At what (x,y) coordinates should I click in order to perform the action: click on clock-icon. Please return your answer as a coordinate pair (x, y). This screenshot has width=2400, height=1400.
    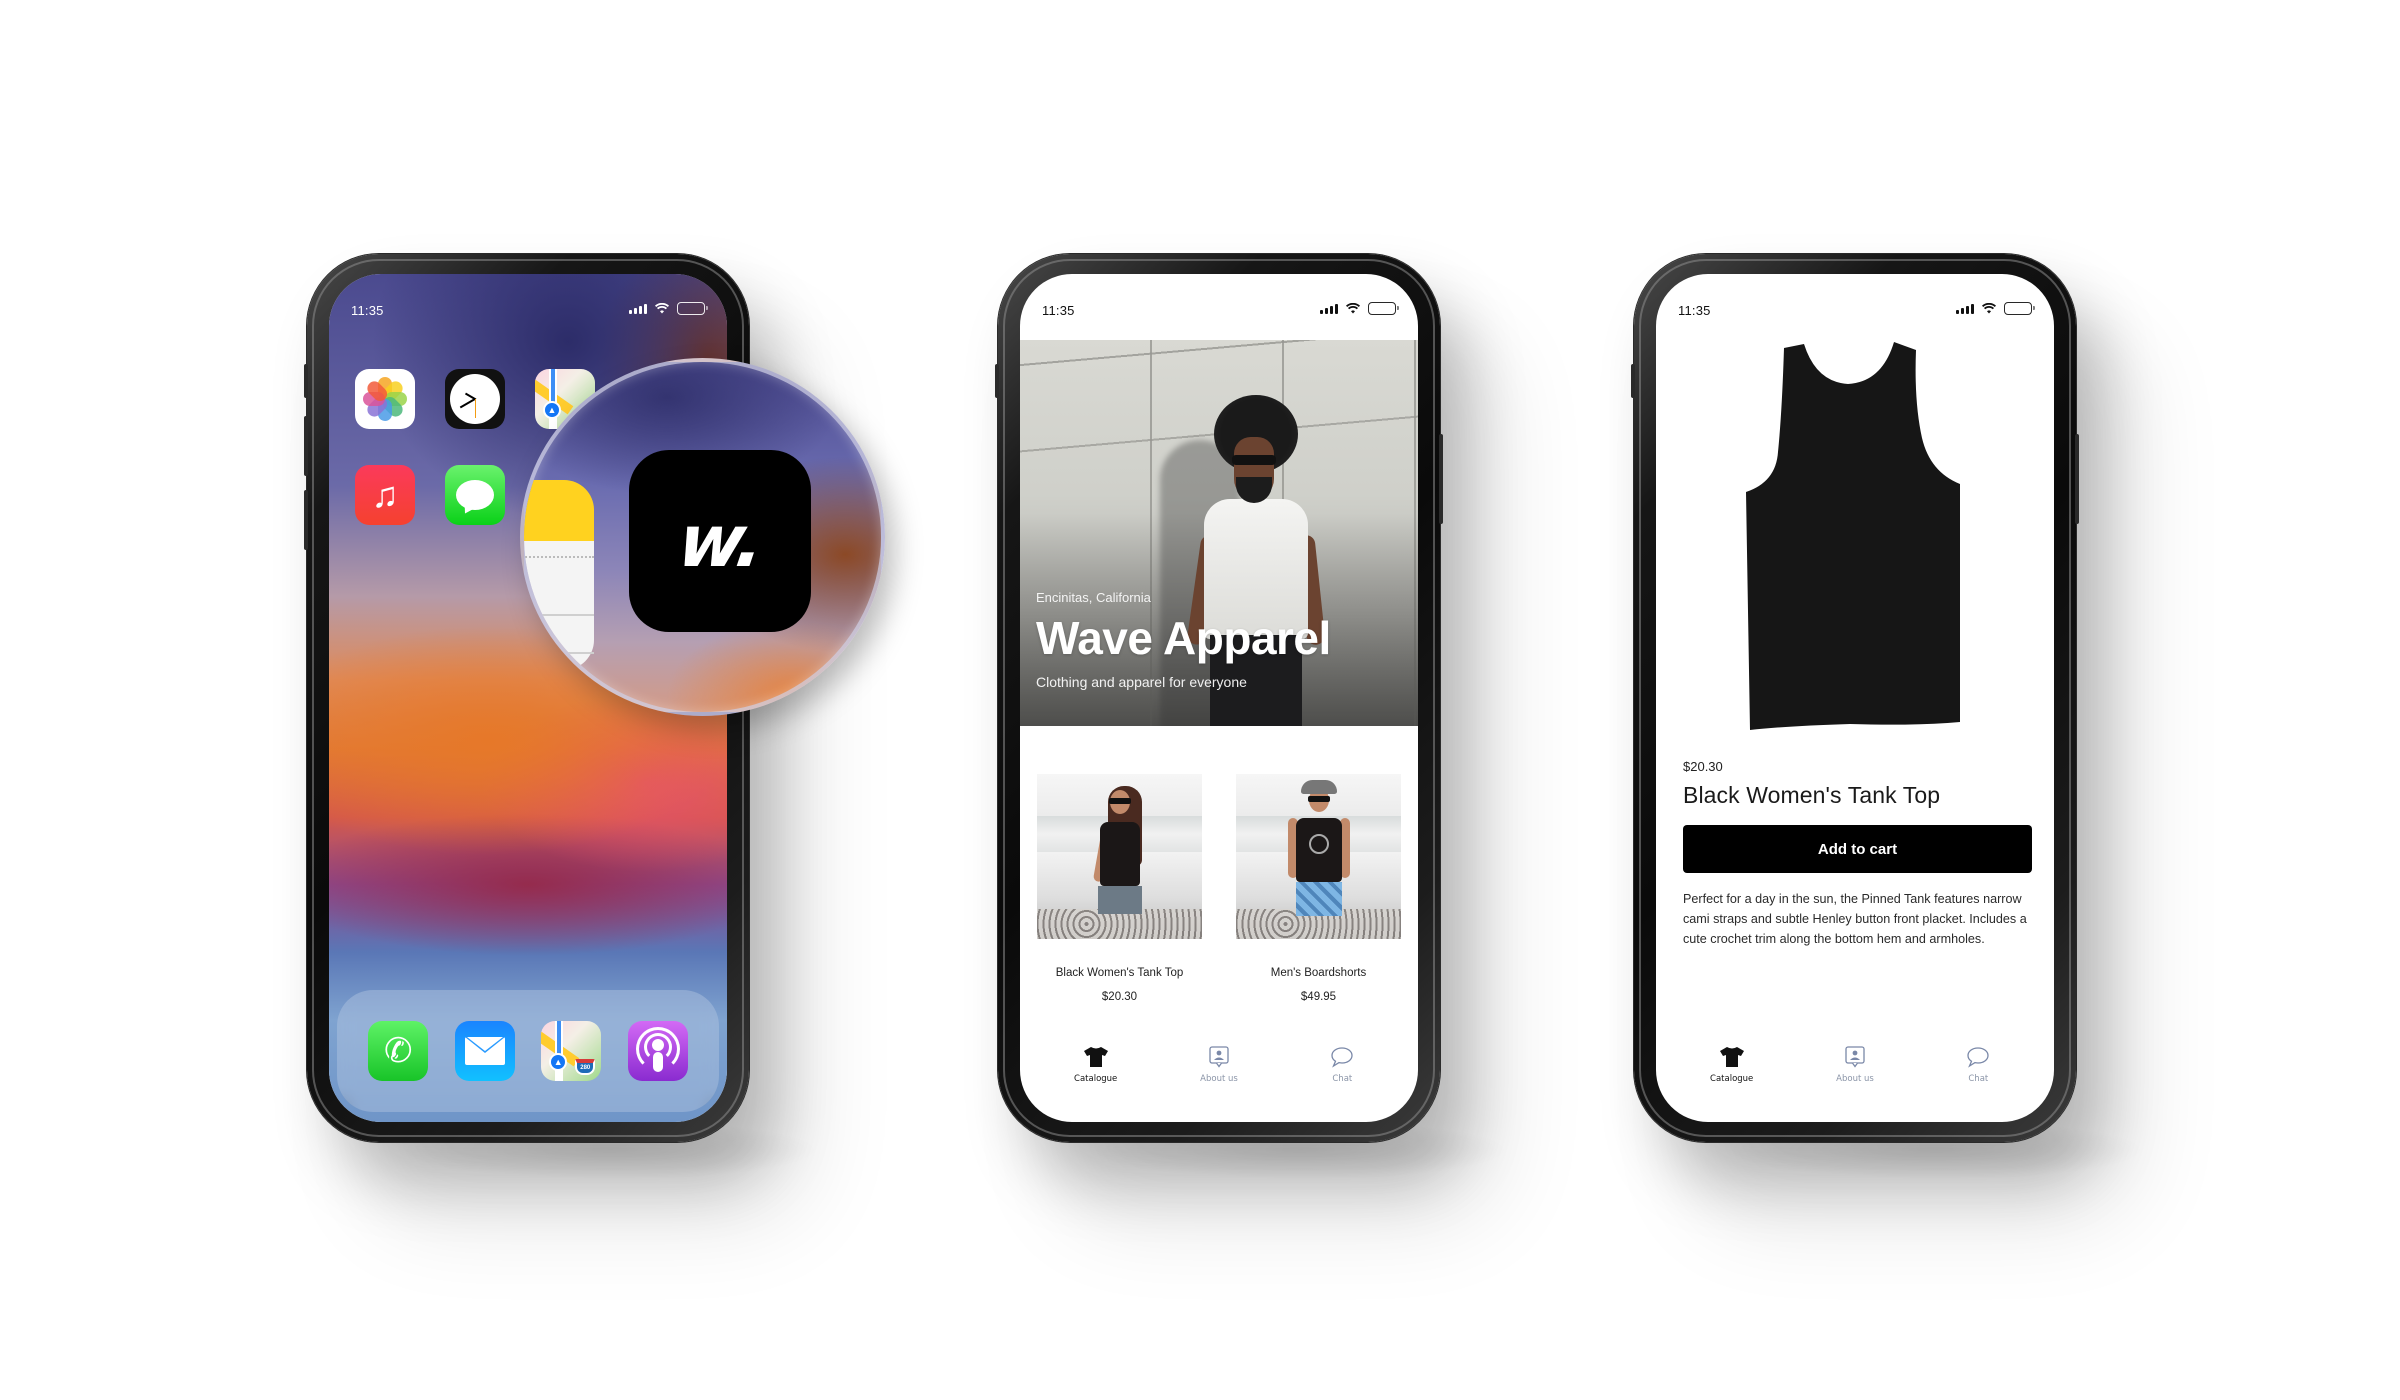
    Looking at the image, I should click on (475, 399).